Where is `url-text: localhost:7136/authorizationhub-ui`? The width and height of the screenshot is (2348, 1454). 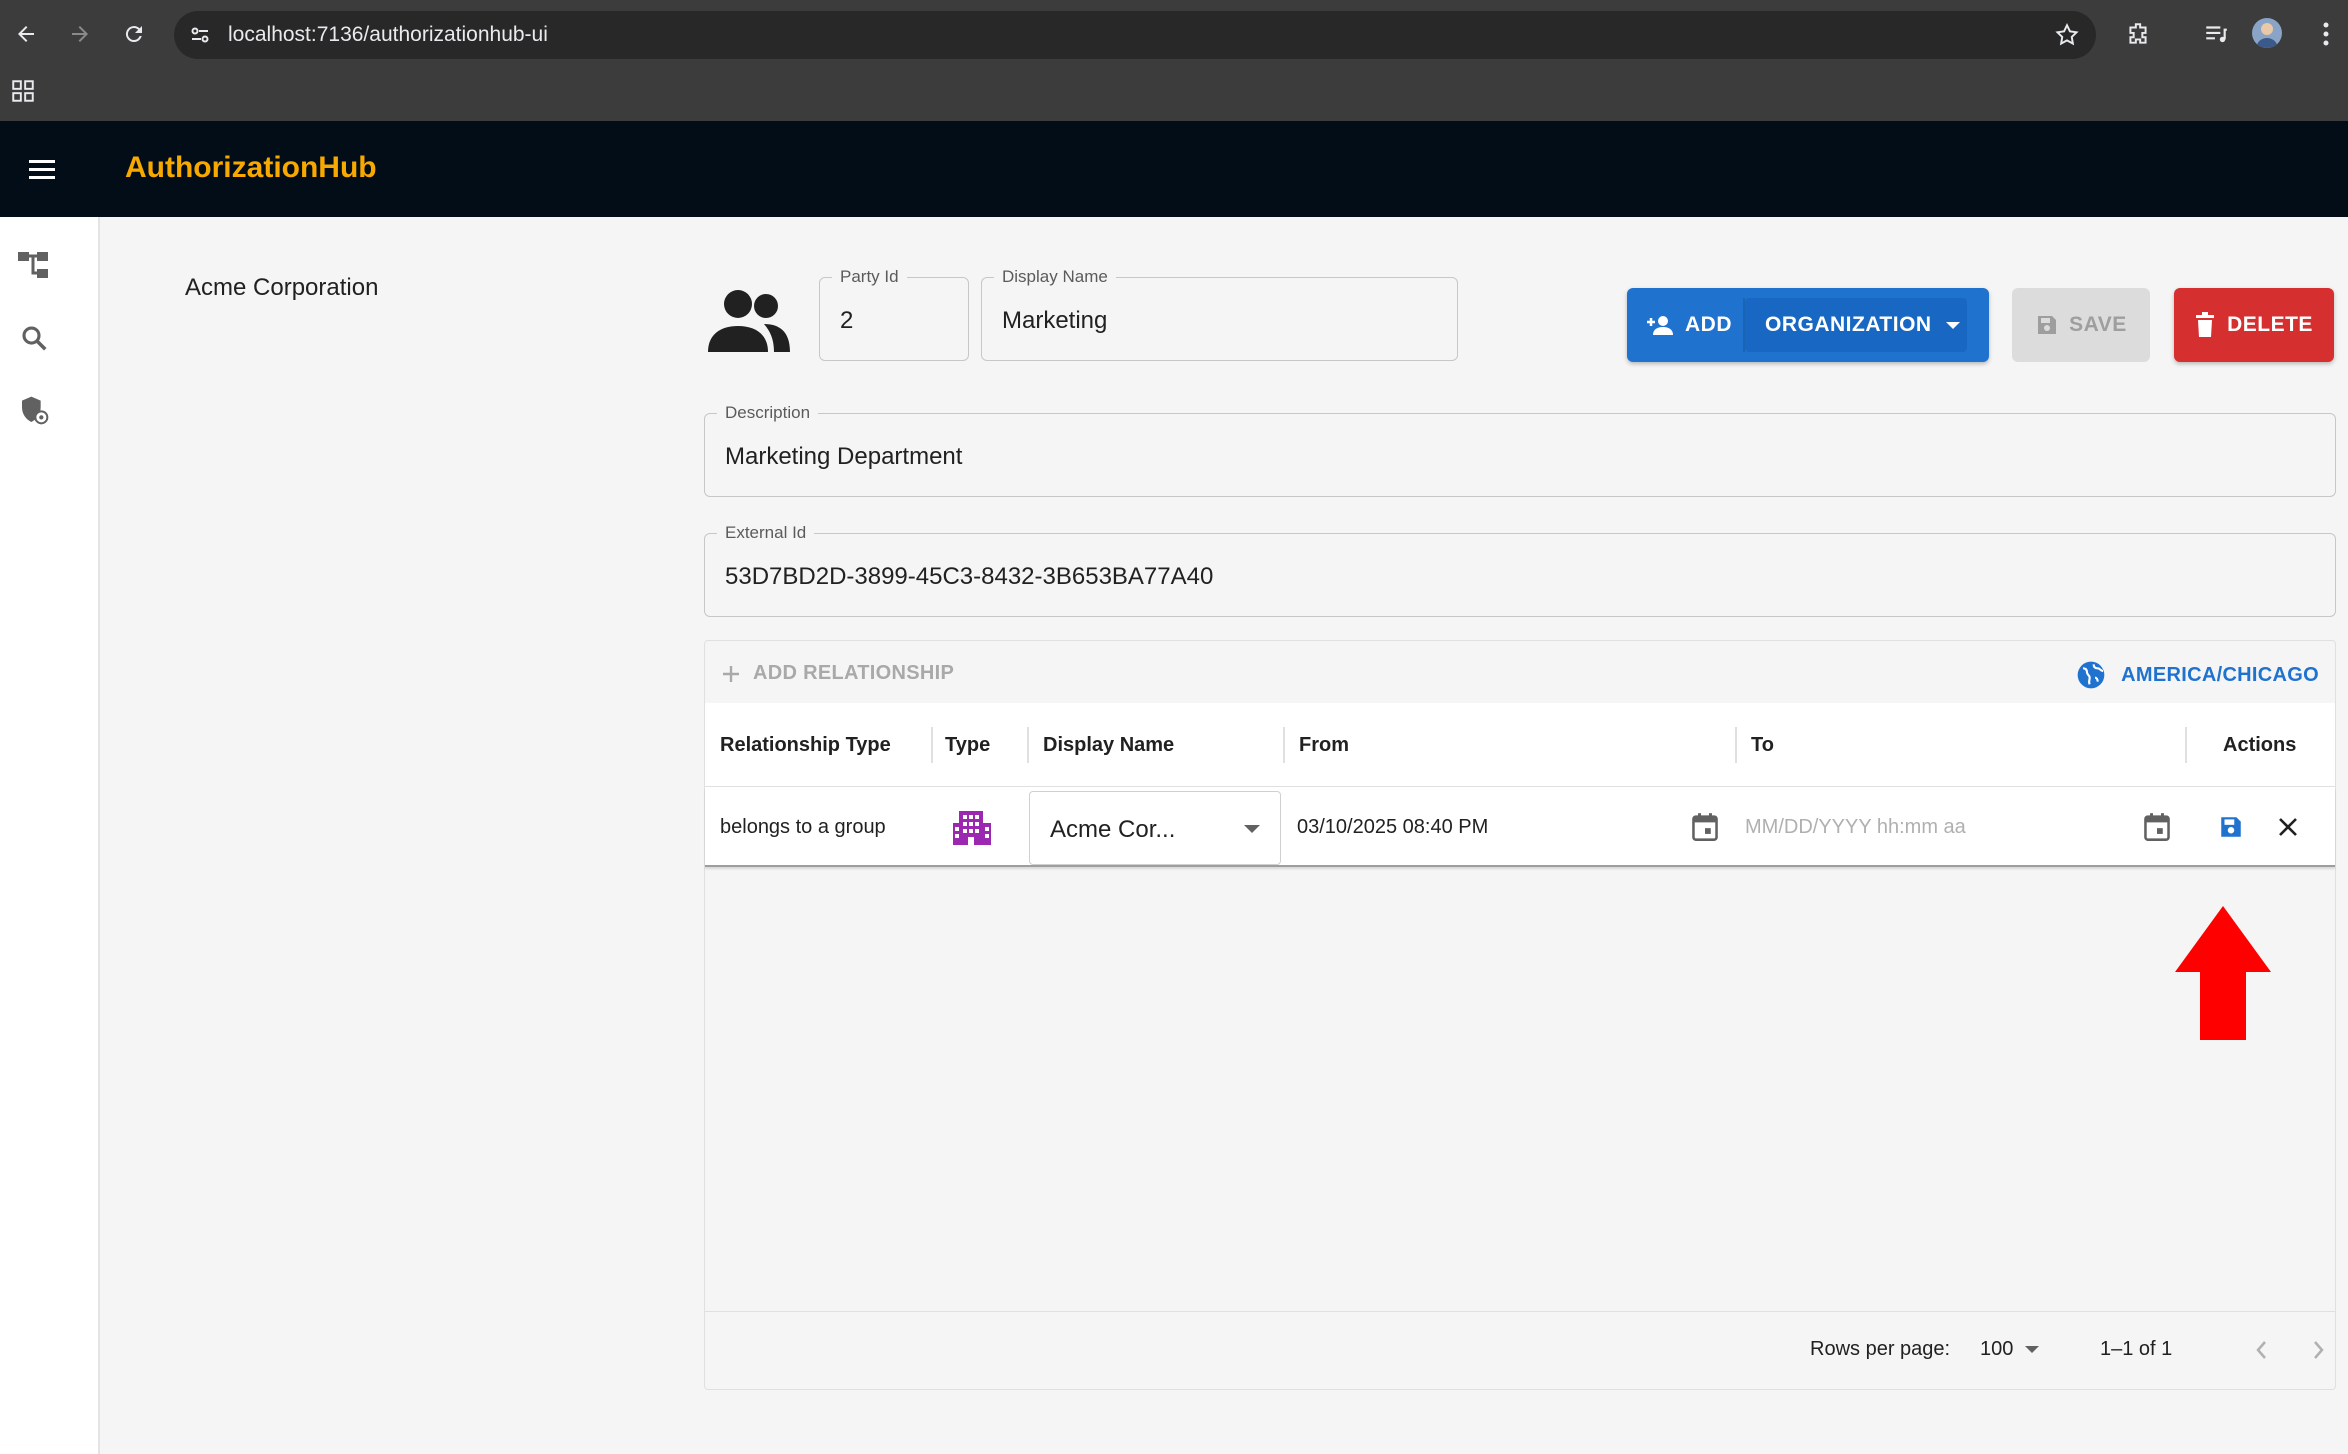
url-text: localhost:7136/authorizationhub-ui is located at coordinates (388, 35).